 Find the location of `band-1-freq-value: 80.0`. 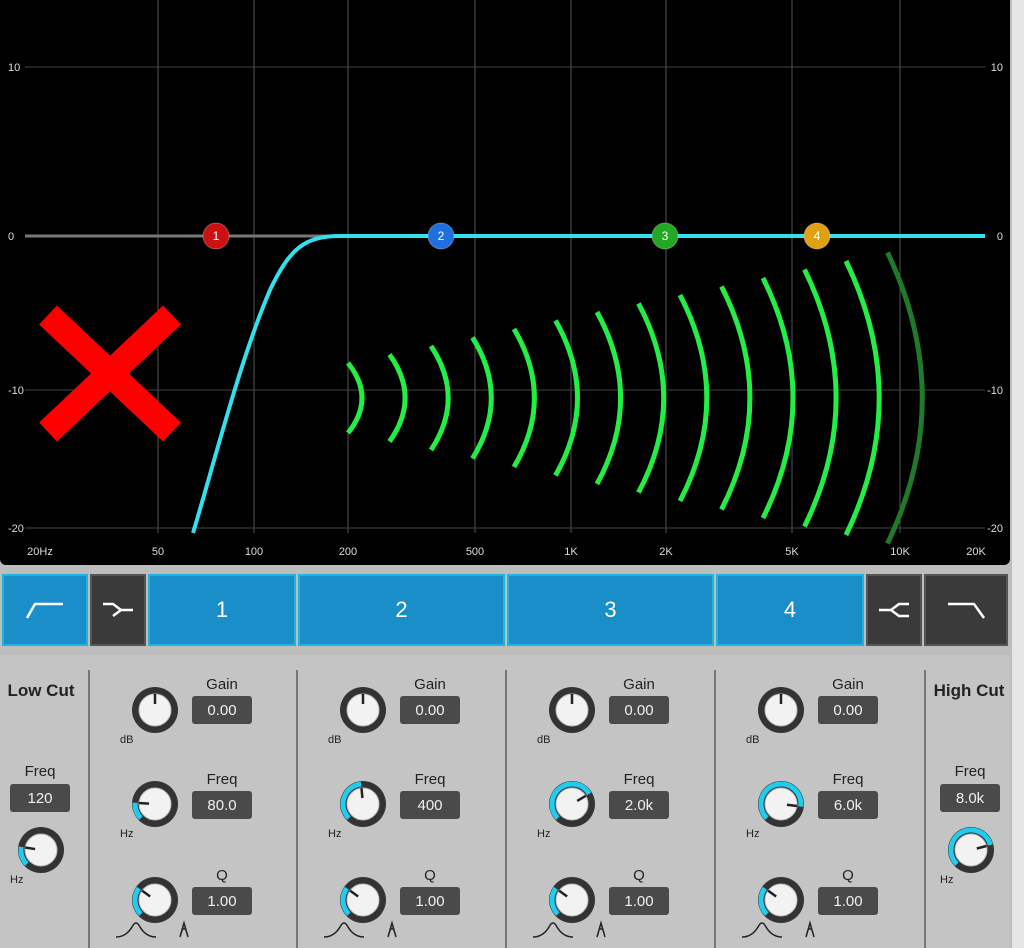

band-1-freq-value: 80.0 is located at coordinates (222, 805).